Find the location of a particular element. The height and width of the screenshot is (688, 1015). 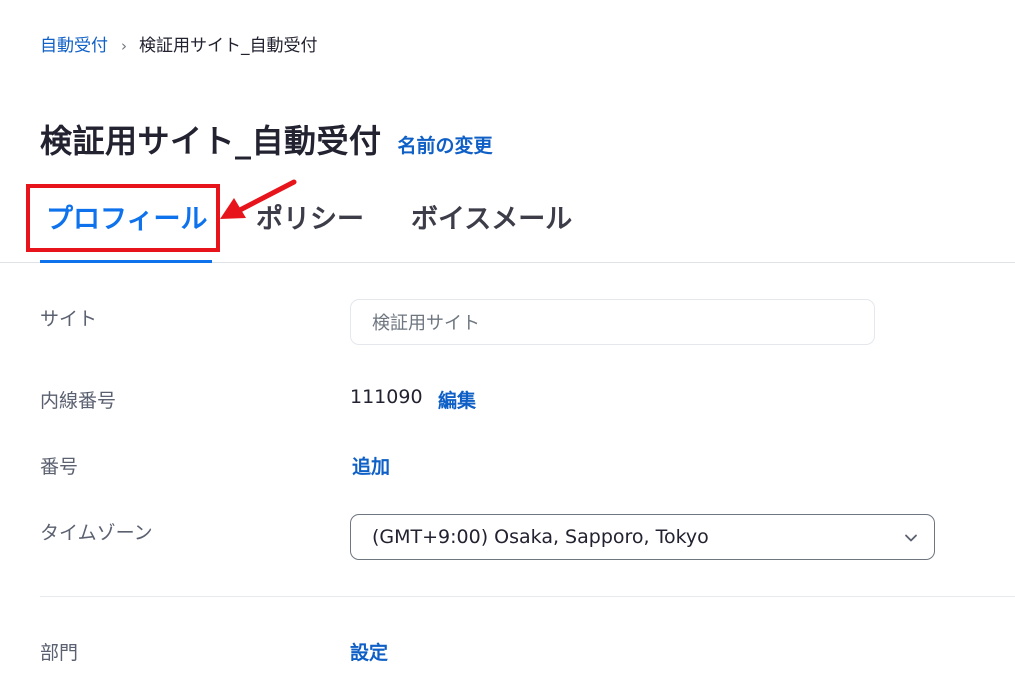

site-label: サイト is located at coordinates (69, 319).